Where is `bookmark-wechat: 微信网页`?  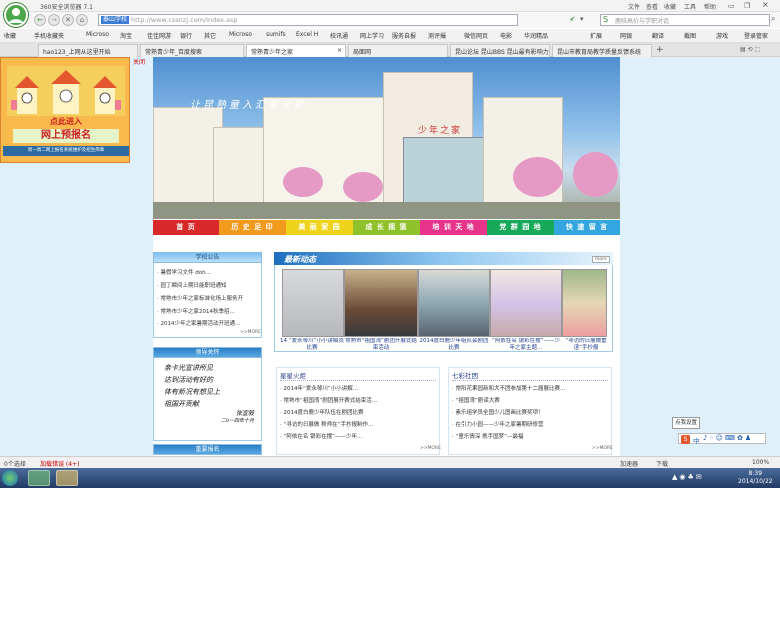
bookmark-wechat: 微信网页 is located at coordinates (476, 35).